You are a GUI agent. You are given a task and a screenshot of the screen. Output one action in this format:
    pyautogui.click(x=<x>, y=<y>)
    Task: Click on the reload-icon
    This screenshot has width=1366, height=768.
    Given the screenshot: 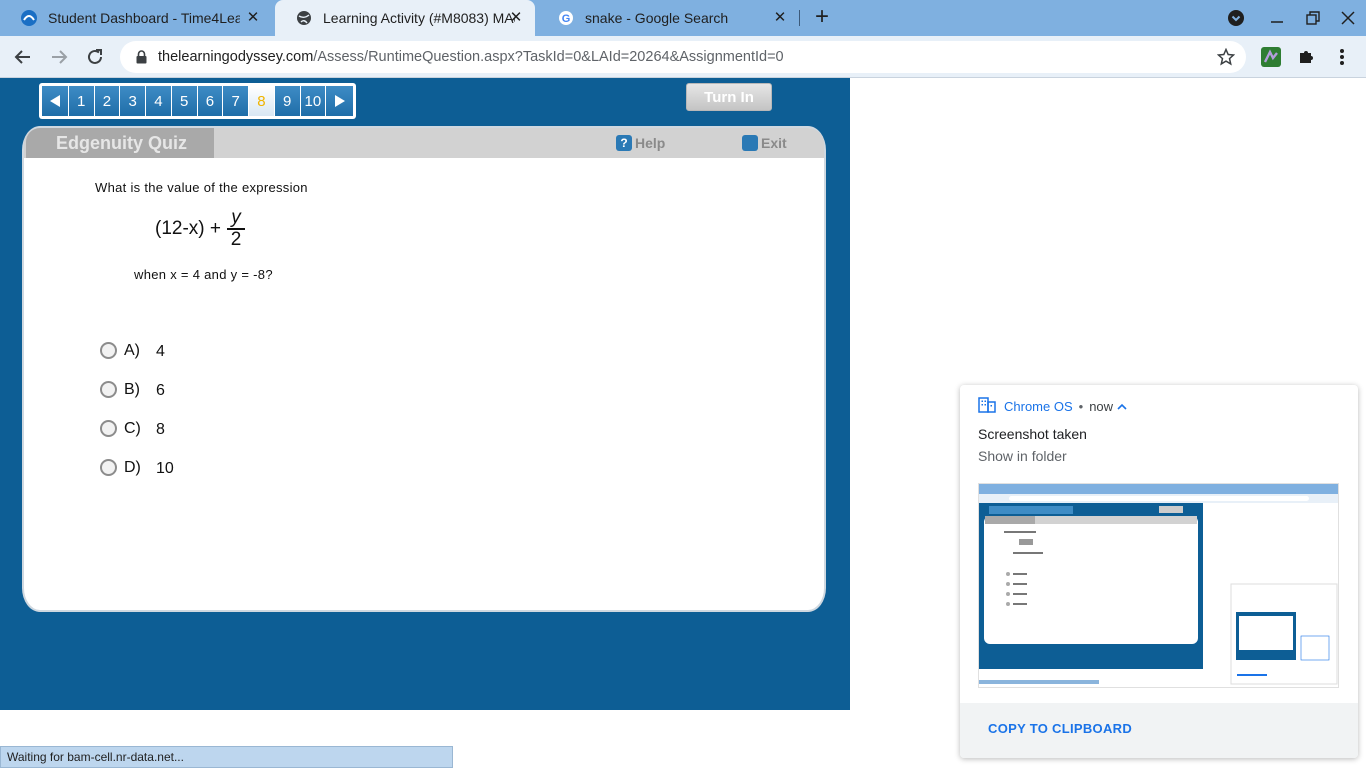 What is the action you would take?
    pyautogui.click(x=95, y=57)
    